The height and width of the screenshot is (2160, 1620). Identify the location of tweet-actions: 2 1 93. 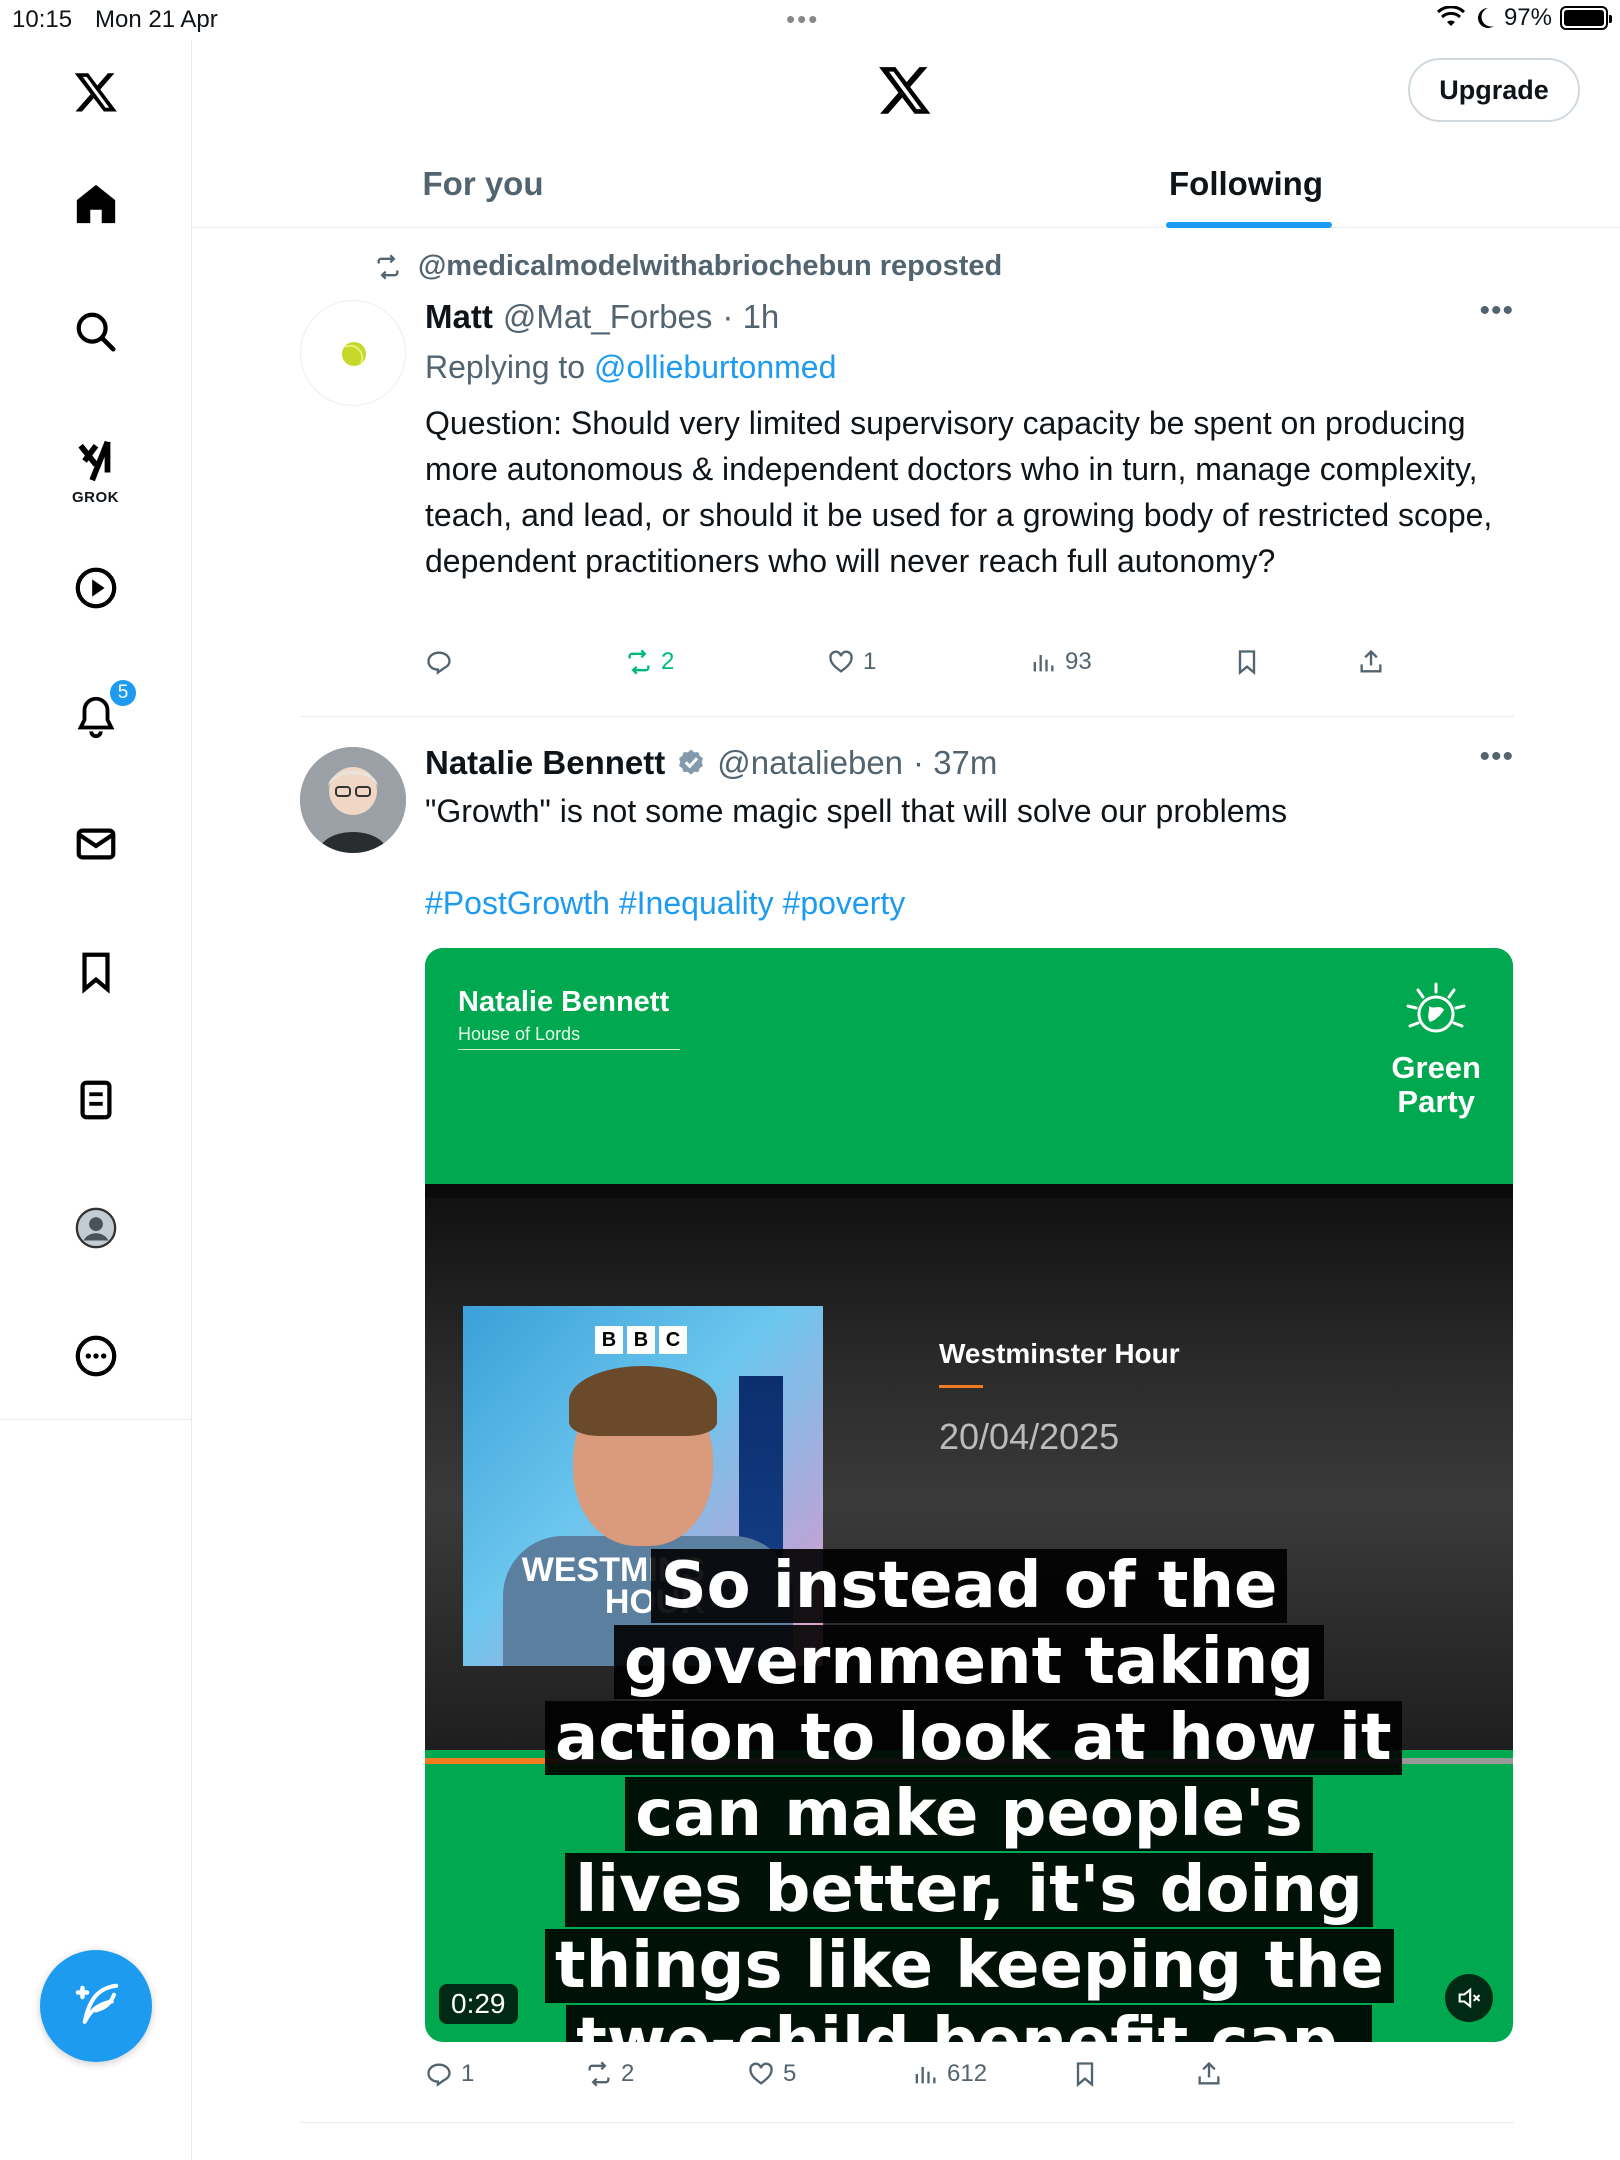
(925, 668).